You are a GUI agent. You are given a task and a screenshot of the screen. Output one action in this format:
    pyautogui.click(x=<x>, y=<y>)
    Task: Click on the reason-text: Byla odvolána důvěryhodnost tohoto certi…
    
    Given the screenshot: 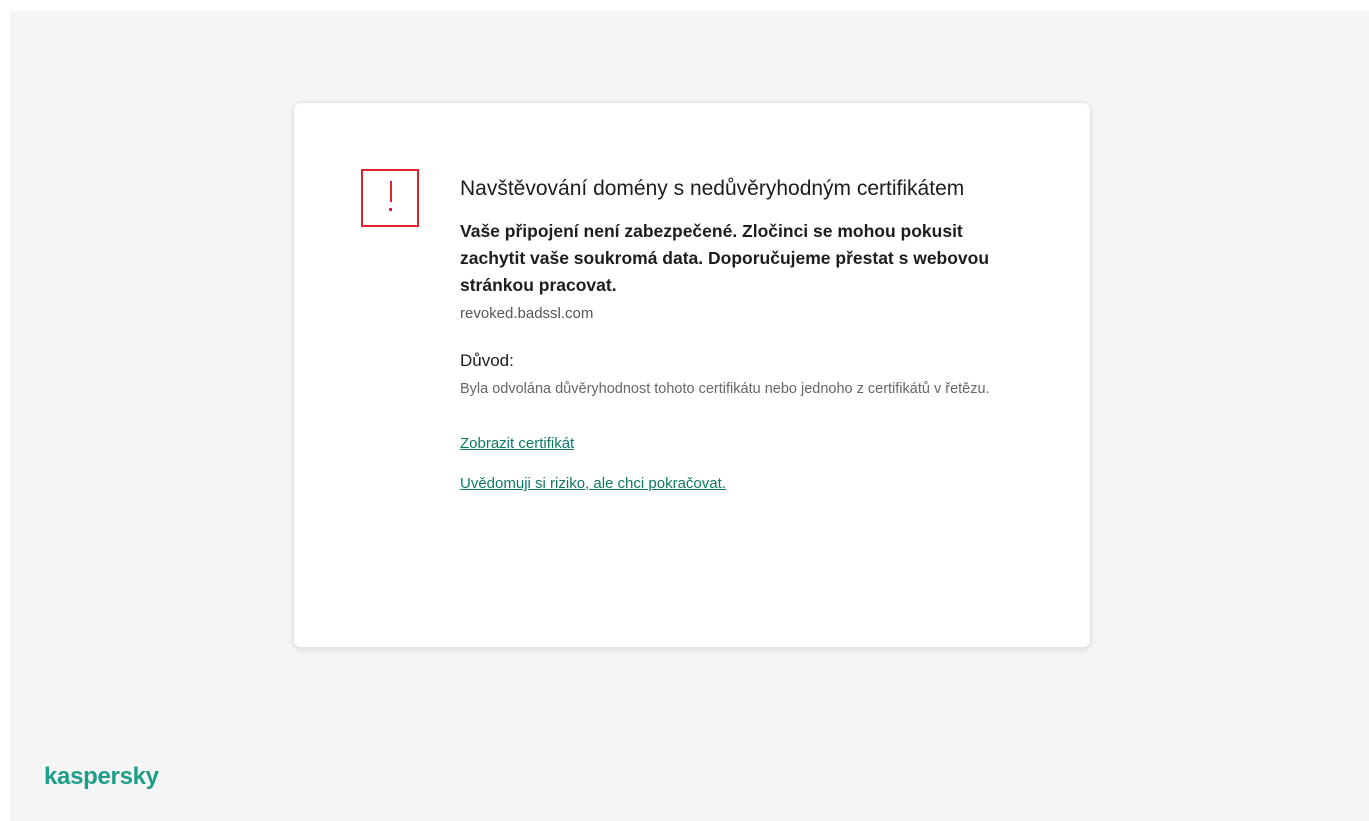 What is the action you would take?
    pyautogui.click(x=725, y=389)
    